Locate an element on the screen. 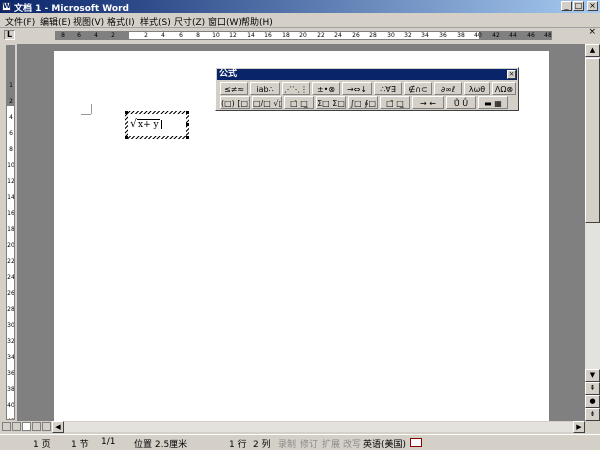  scroll-left-button: ◀ is located at coordinates (58, 427).